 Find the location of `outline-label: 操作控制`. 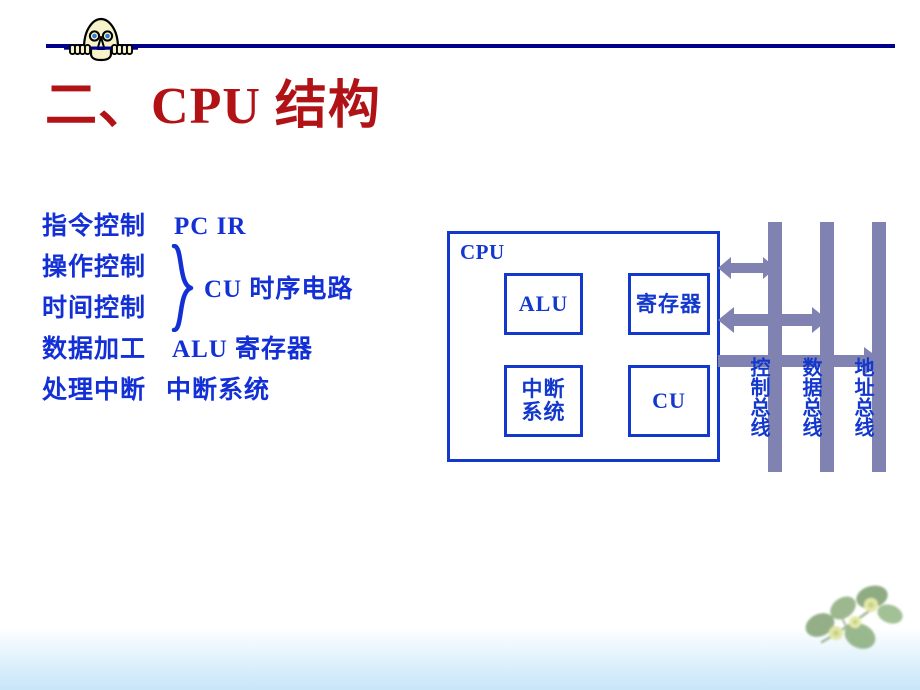

outline-label: 操作控制 is located at coordinates (94, 267).